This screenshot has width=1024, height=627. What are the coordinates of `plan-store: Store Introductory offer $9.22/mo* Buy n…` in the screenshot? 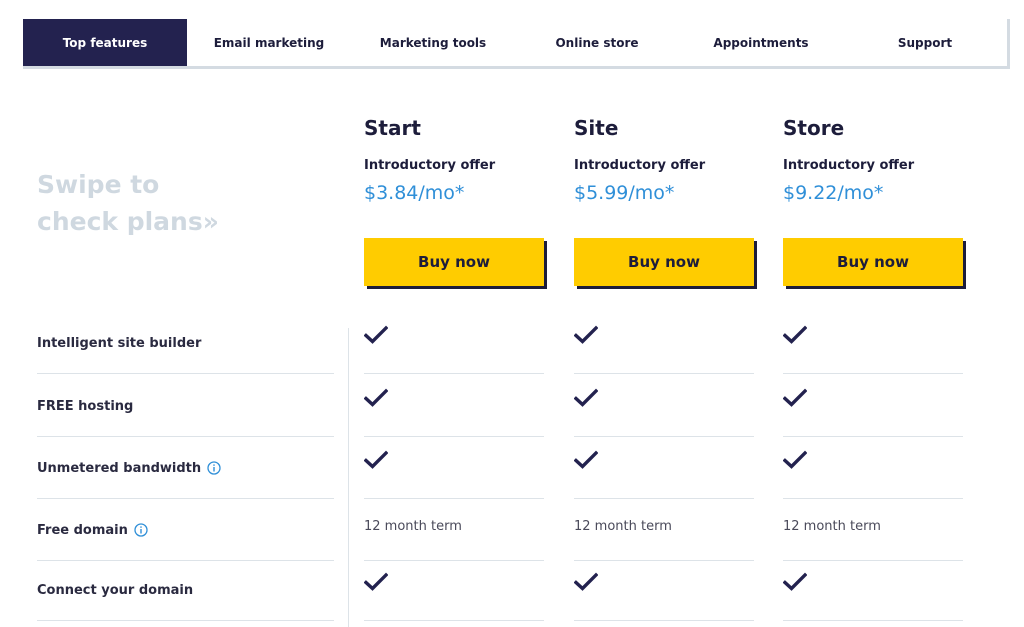 It's located at (873, 201).